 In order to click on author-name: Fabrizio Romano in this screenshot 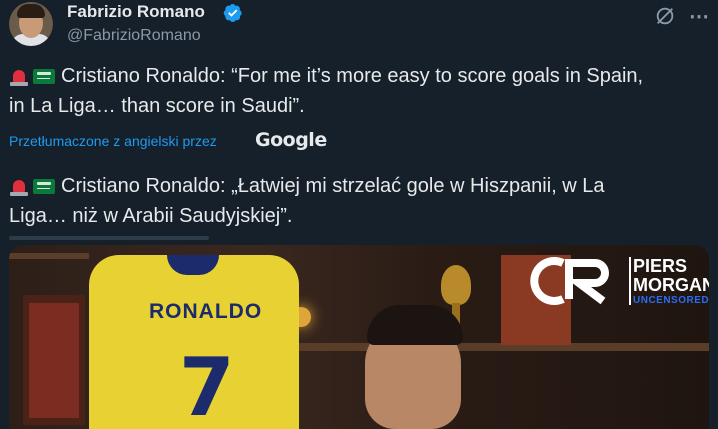, I will do `click(136, 12)`.